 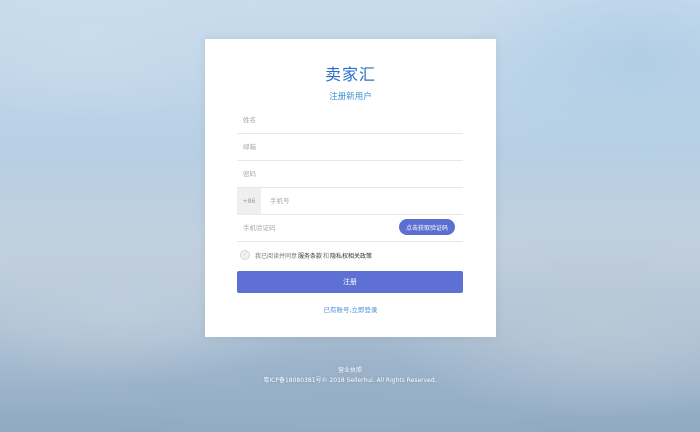 I want to click on agreement-row: ✓ 我已阅读并同意 服务条款 和 隐私权相关政策, so click(x=306, y=255).